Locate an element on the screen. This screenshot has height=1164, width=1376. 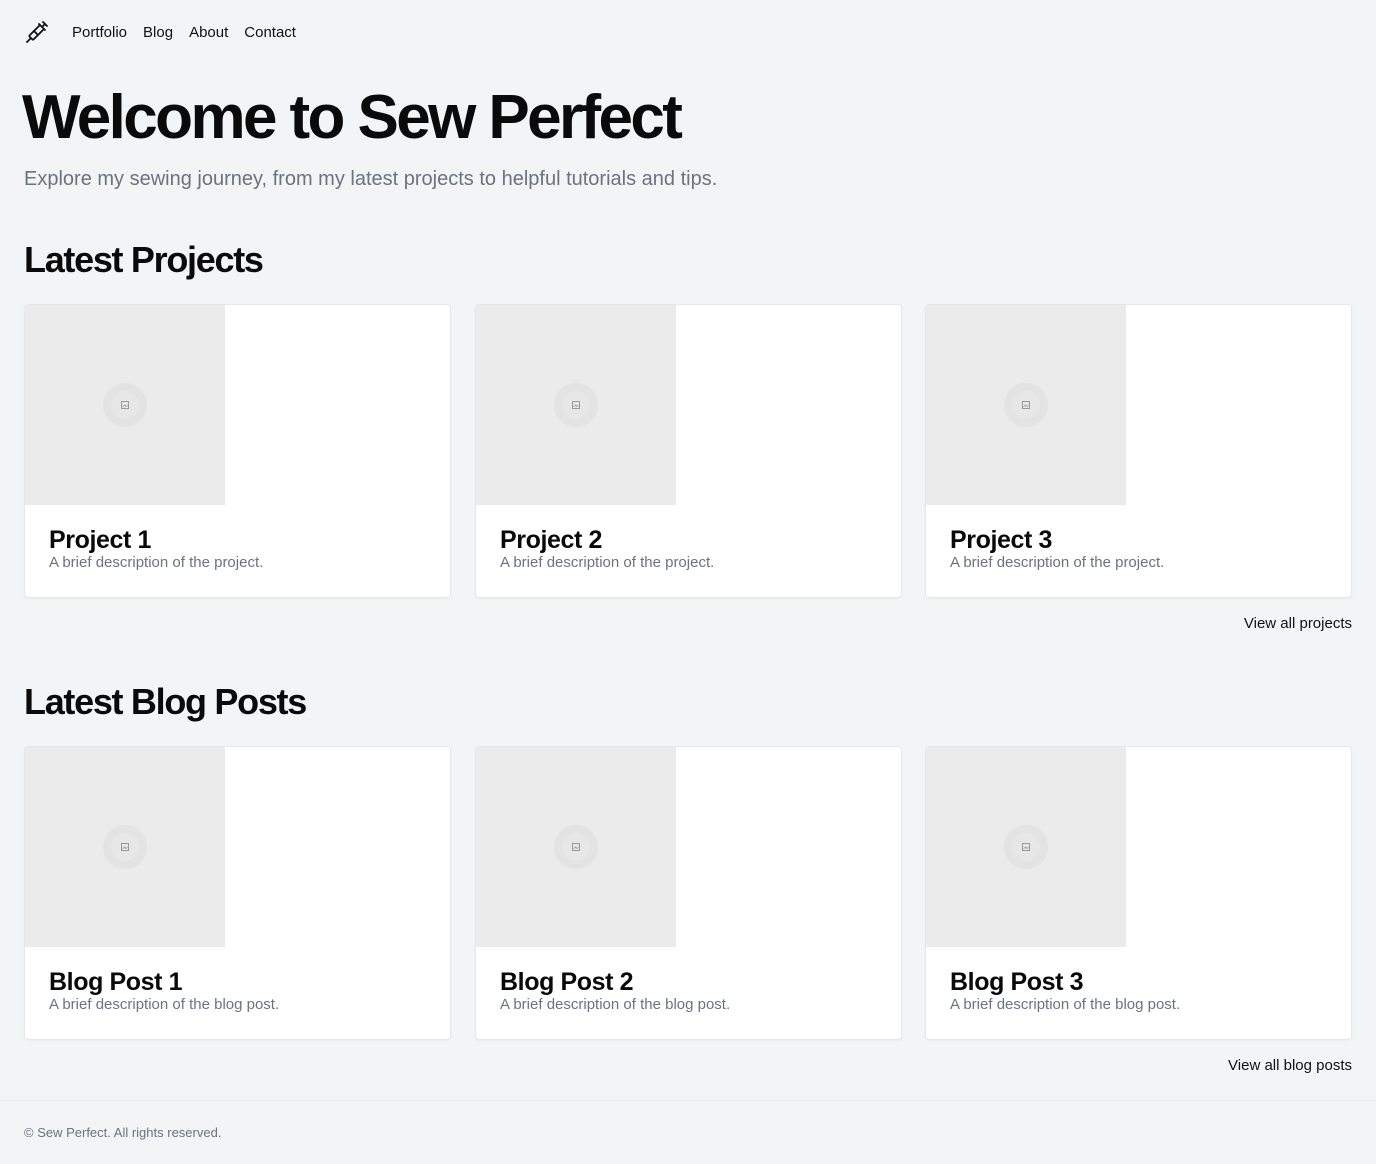
copyright-text: © Sew Perfect. All rights reserved. is located at coordinates (123, 1132).